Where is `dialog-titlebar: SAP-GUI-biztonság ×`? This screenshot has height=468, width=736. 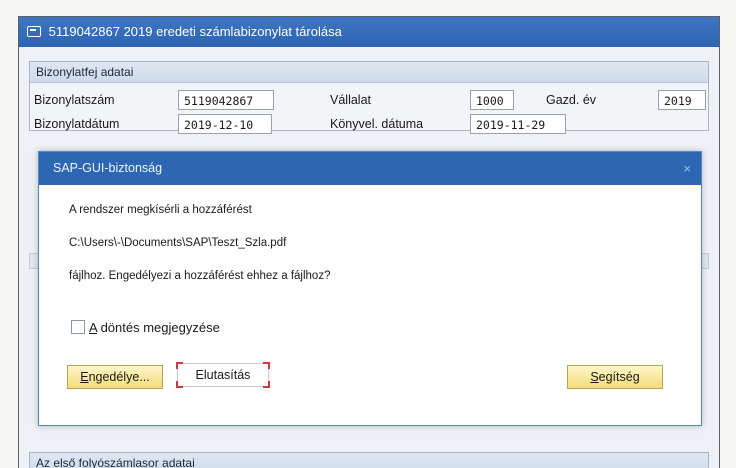 dialog-titlebar: SAP-GUI-biztonság × is located at coordinates (370, 168).